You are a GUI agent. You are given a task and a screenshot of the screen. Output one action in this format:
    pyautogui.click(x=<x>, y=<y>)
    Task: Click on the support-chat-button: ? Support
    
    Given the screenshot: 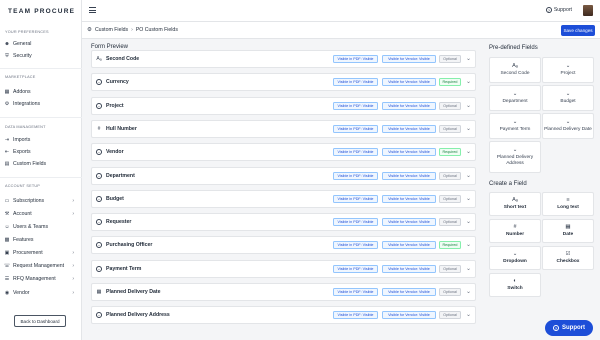 What is the action you would take?
    pyautogui.click(x=569, y=328)
    